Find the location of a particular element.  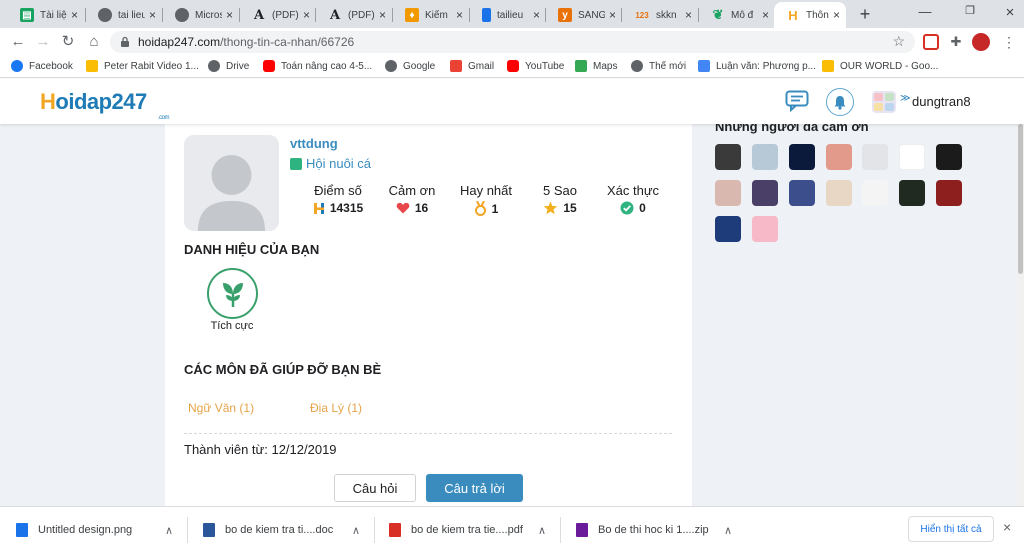

verified-icon is located at coordinates (627, 208).